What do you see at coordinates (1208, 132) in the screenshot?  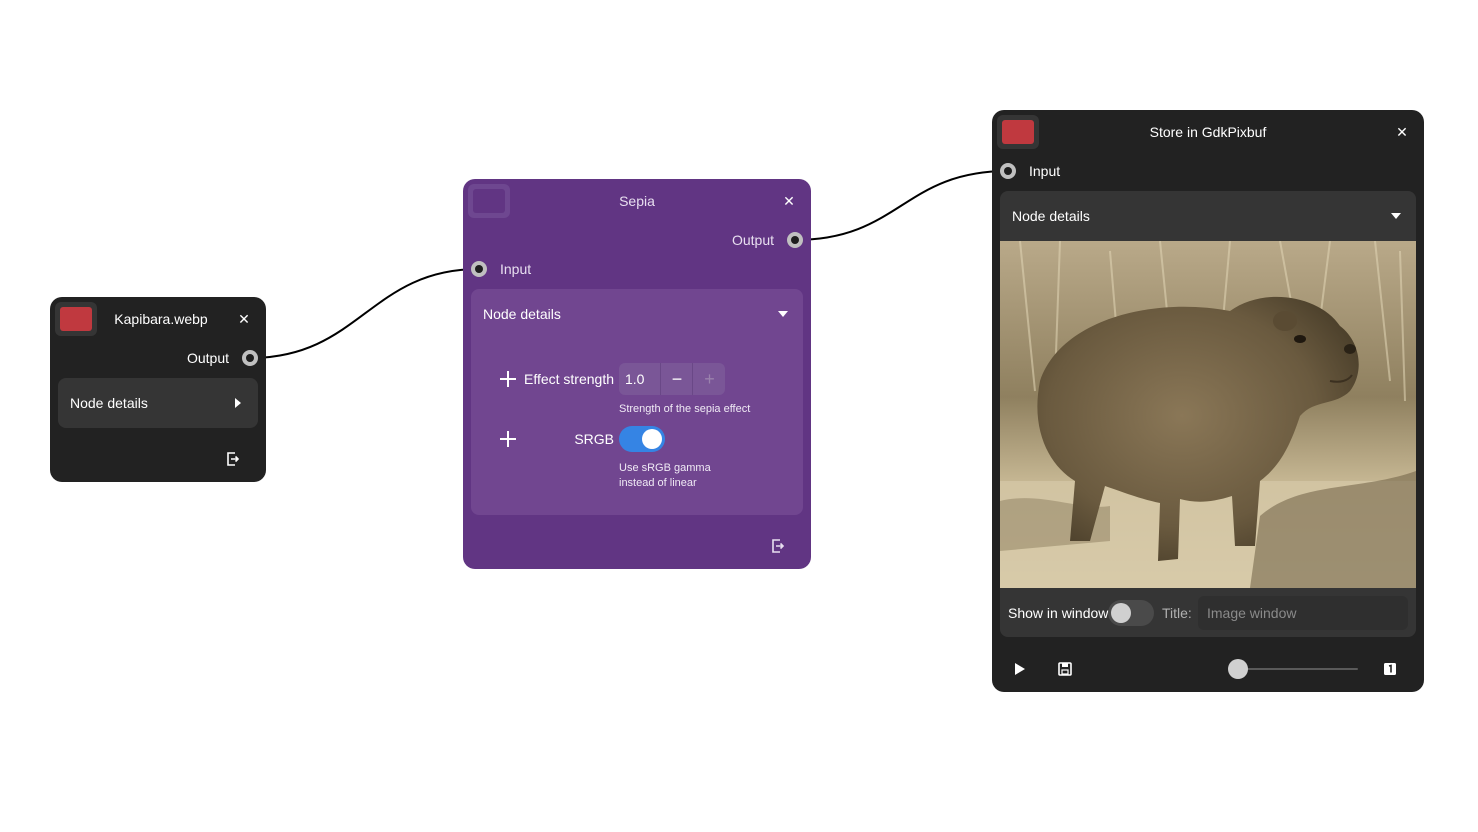 I see `node-title: Store in GdkPixbuf` at bounding box center [1208, 132].